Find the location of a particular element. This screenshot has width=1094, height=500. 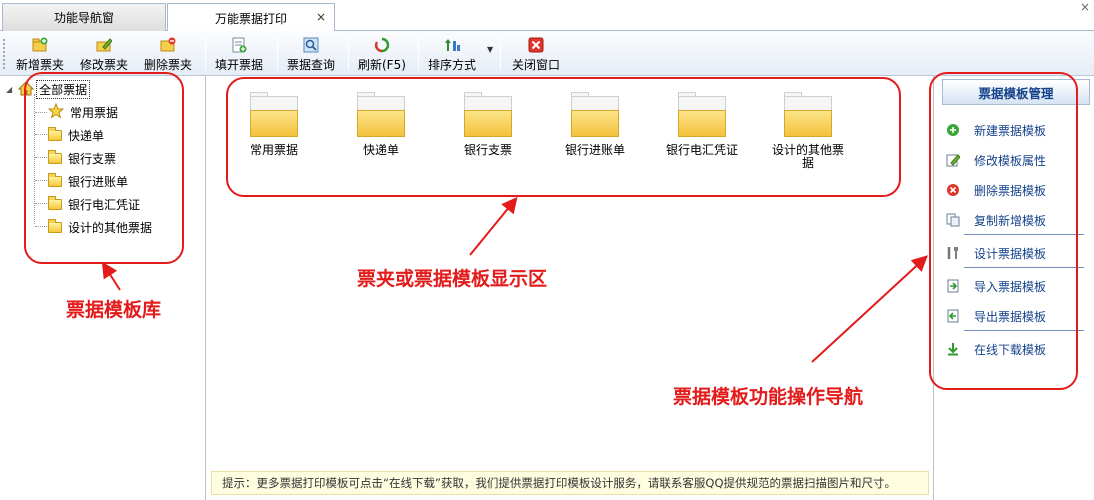

query-ticket-button: 票据查询 is located at coordinates (311, 54).